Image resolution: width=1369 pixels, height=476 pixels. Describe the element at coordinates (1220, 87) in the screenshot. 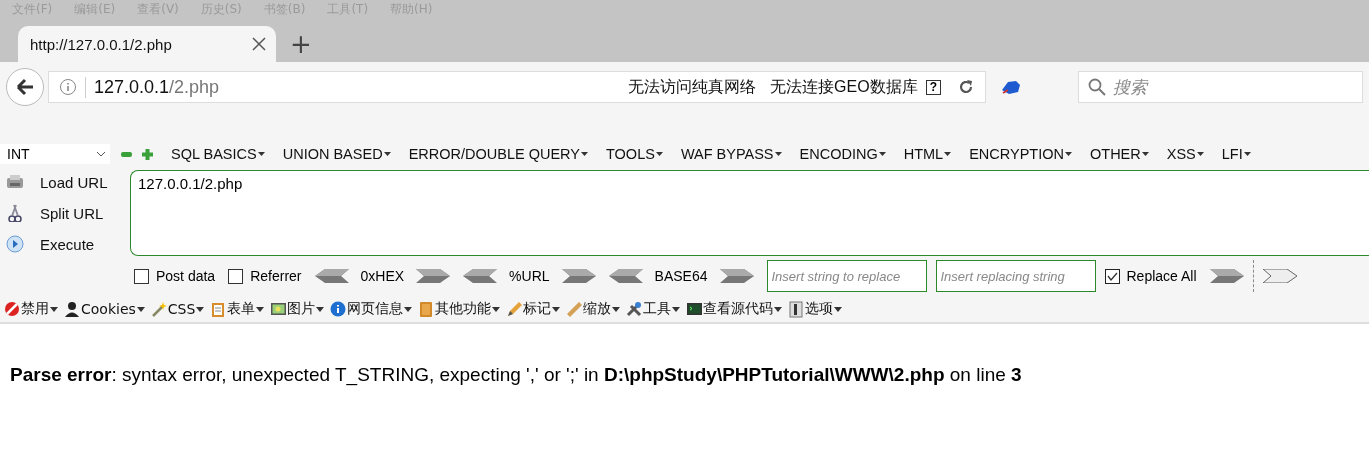

I see `search-field: 搜索` at that location.